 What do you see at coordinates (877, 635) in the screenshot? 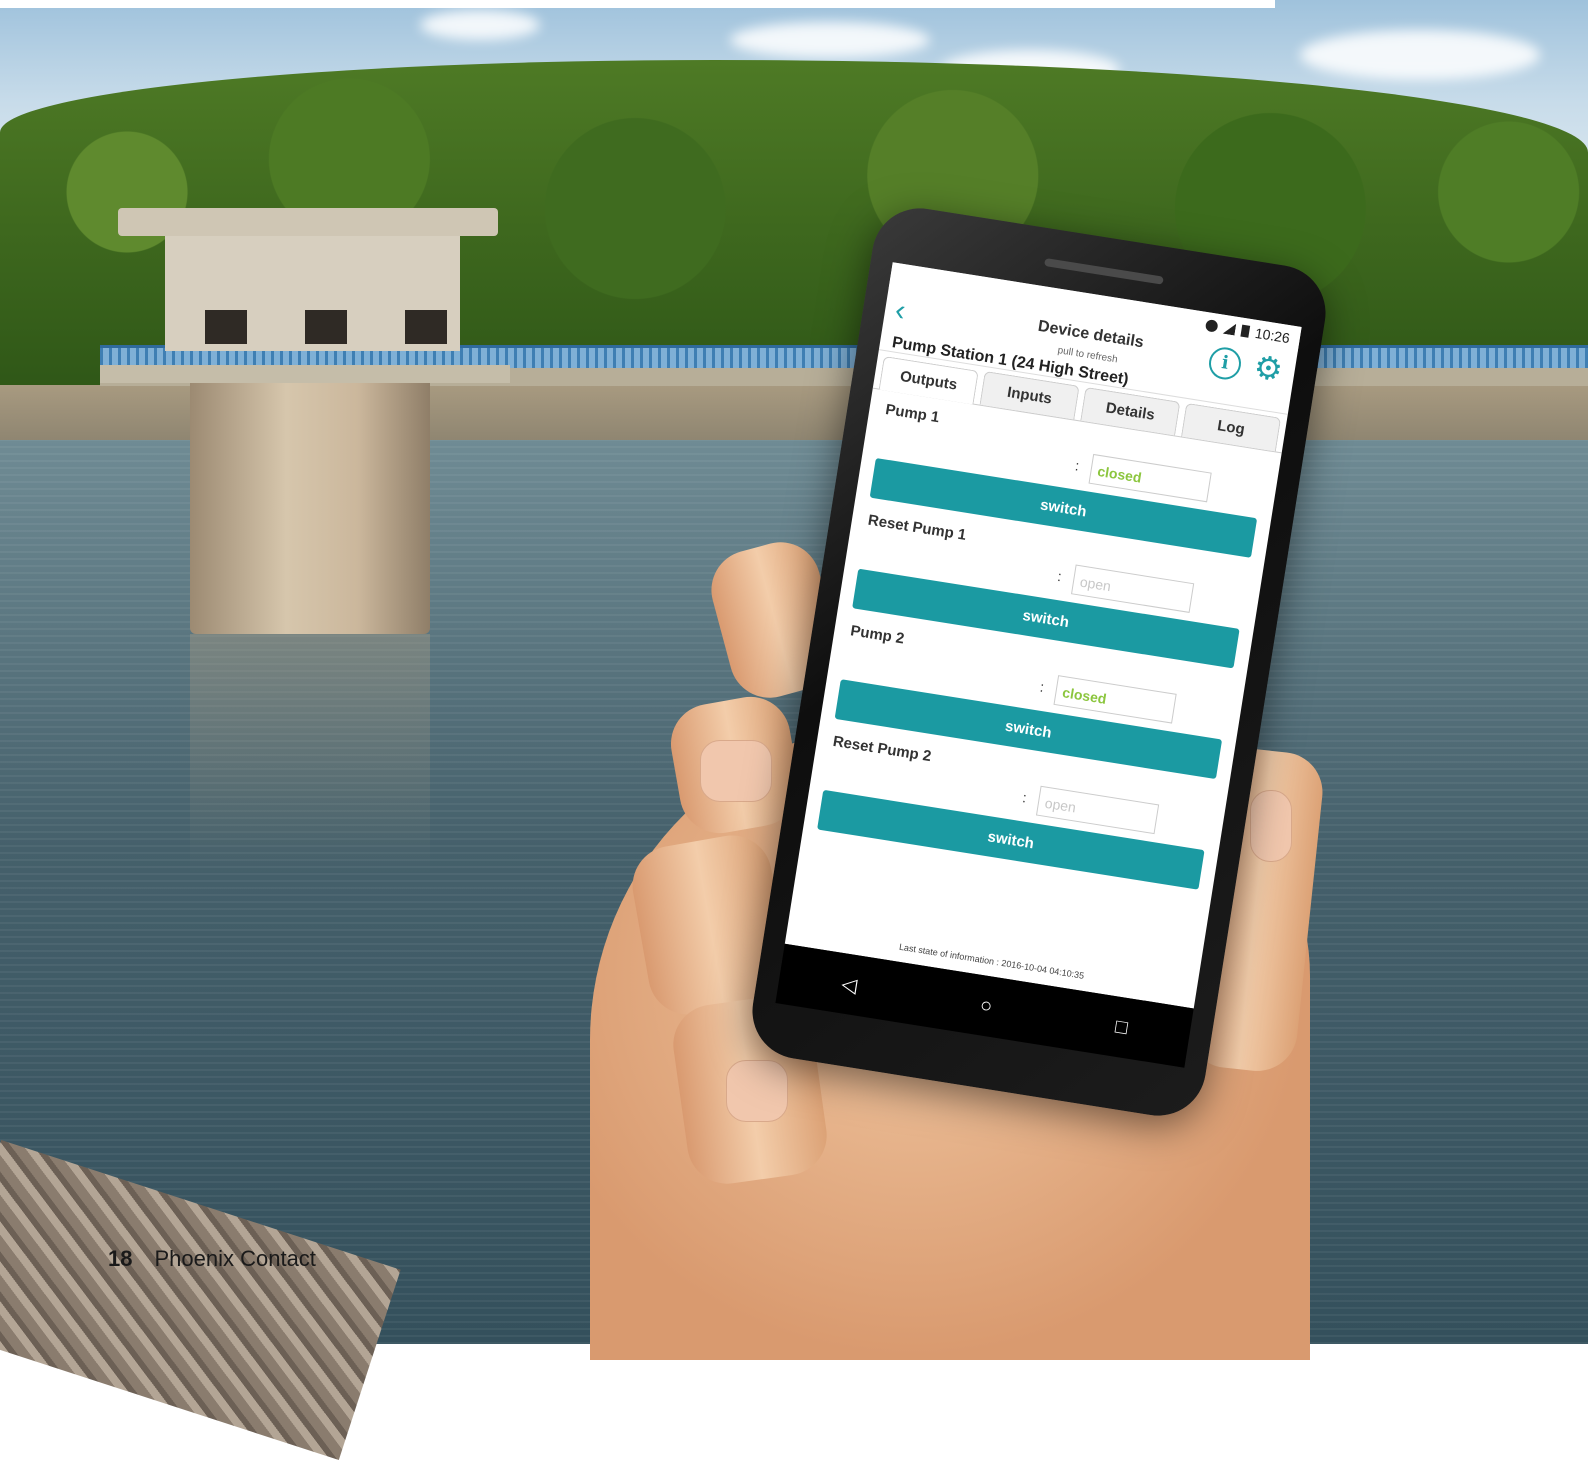
I see `output-name: Pump 2` at bounding box center [877, 635].